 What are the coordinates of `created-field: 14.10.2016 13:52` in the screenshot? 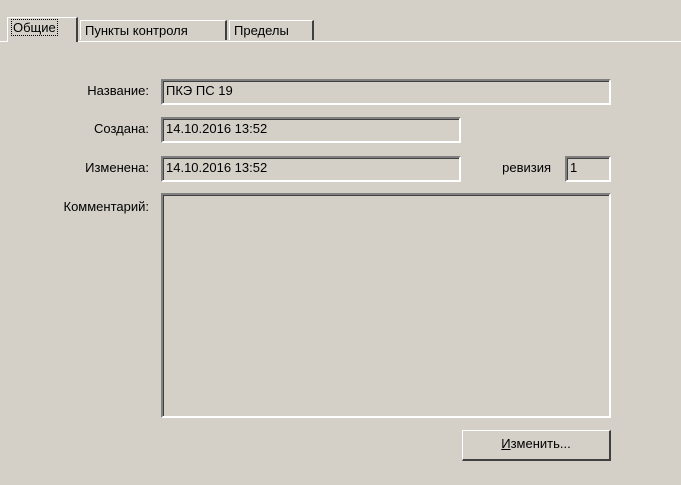 It's located at (311, 130).